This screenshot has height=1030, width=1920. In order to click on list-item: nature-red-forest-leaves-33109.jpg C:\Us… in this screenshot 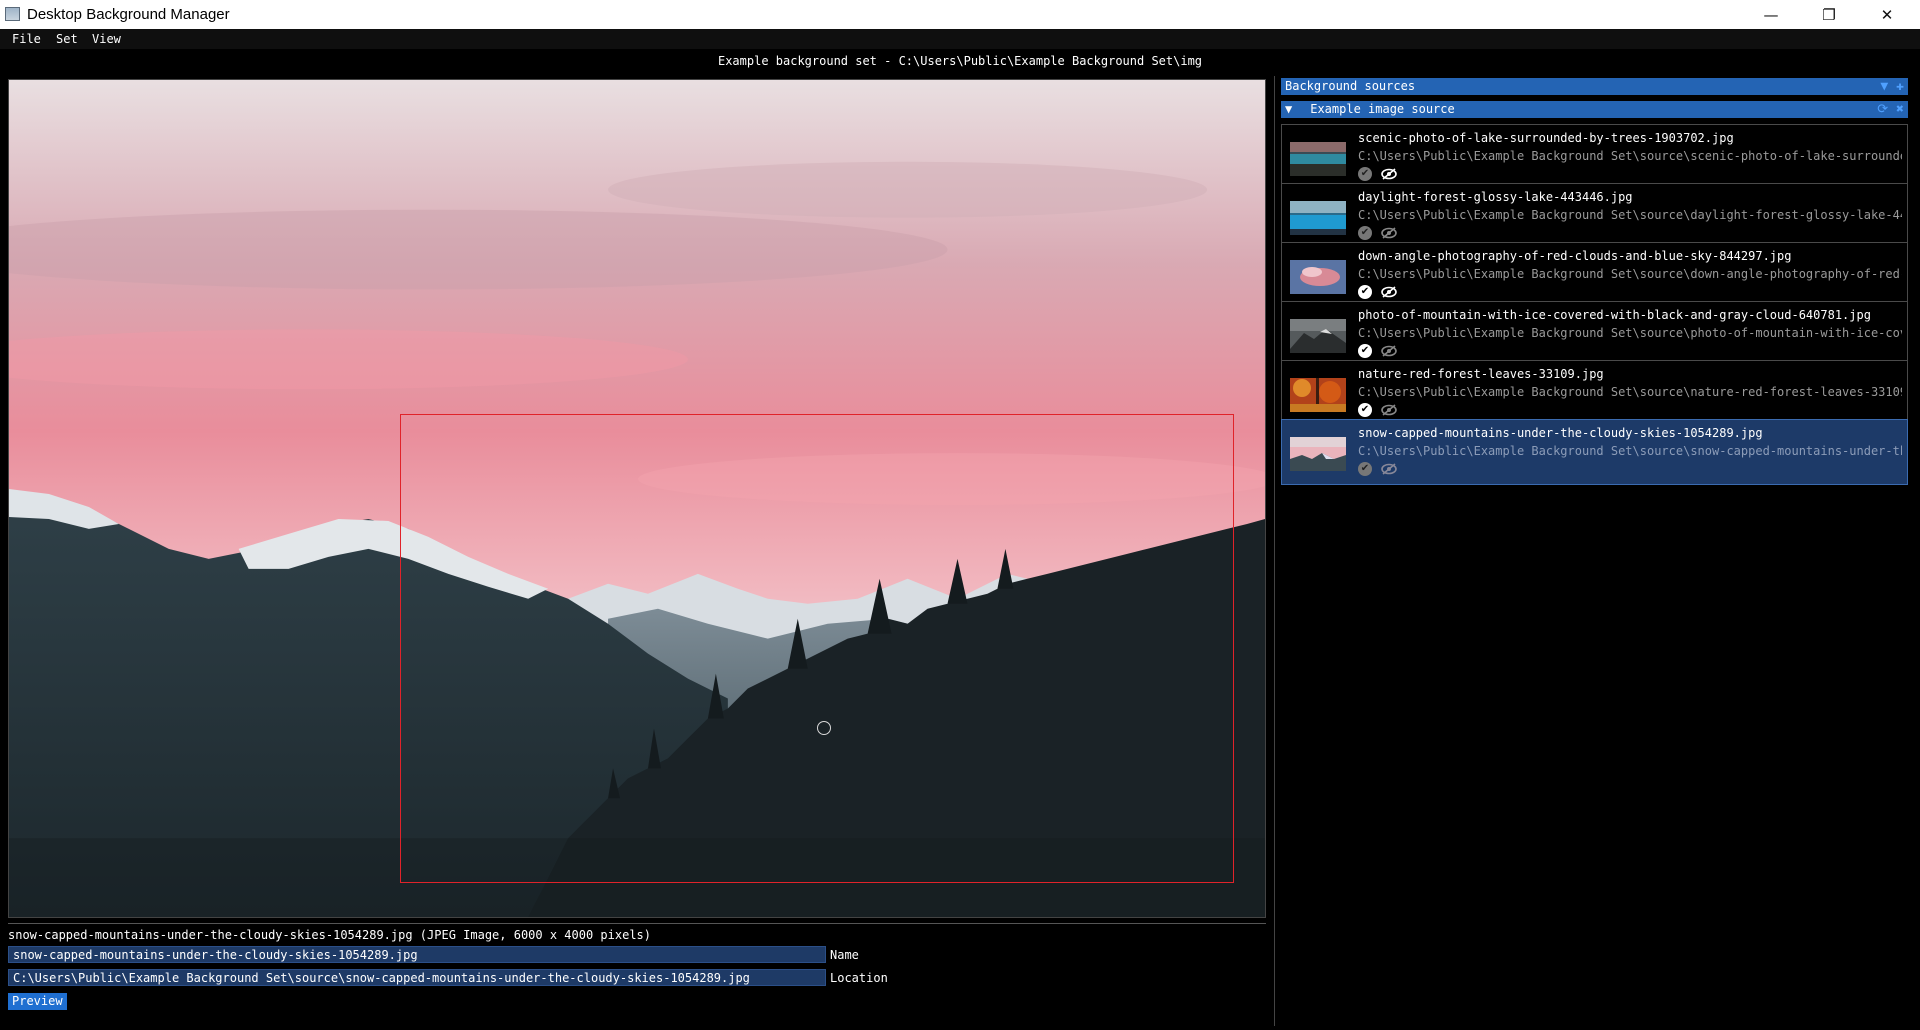, I will do `click(1594, 393)`.